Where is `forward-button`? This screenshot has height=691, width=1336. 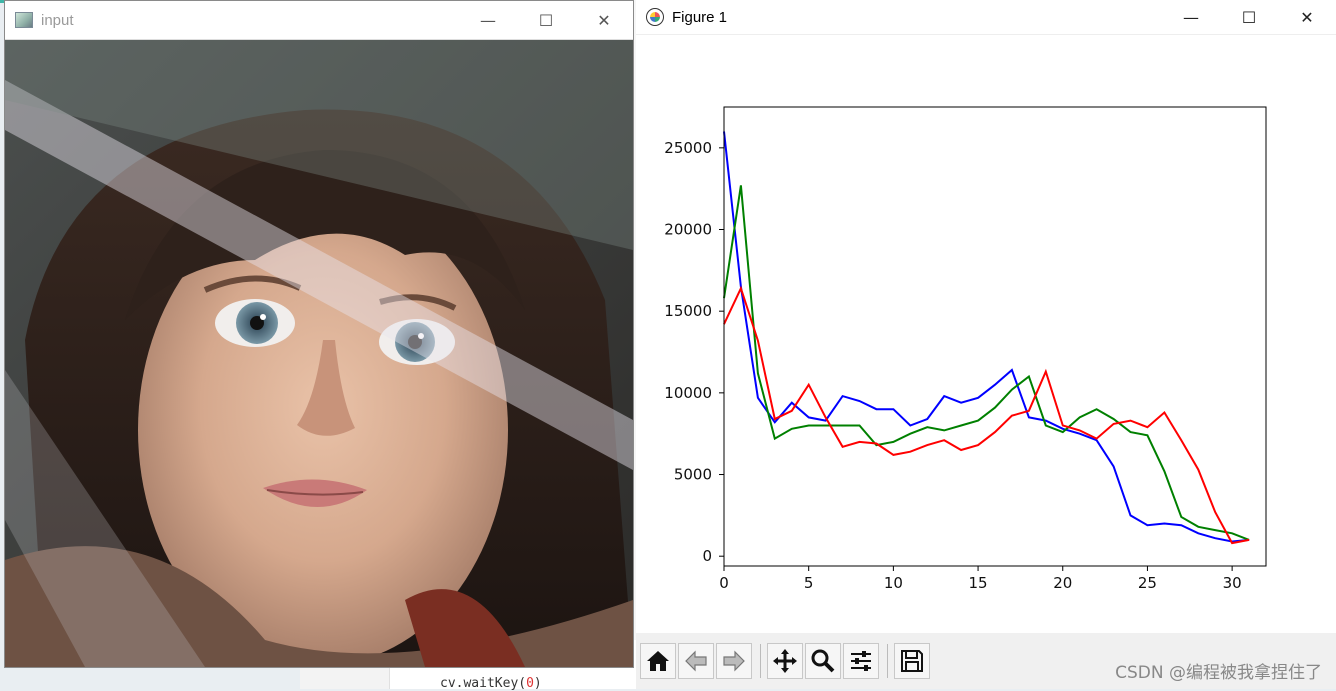
forward-button is located at coordinates (734, 661).